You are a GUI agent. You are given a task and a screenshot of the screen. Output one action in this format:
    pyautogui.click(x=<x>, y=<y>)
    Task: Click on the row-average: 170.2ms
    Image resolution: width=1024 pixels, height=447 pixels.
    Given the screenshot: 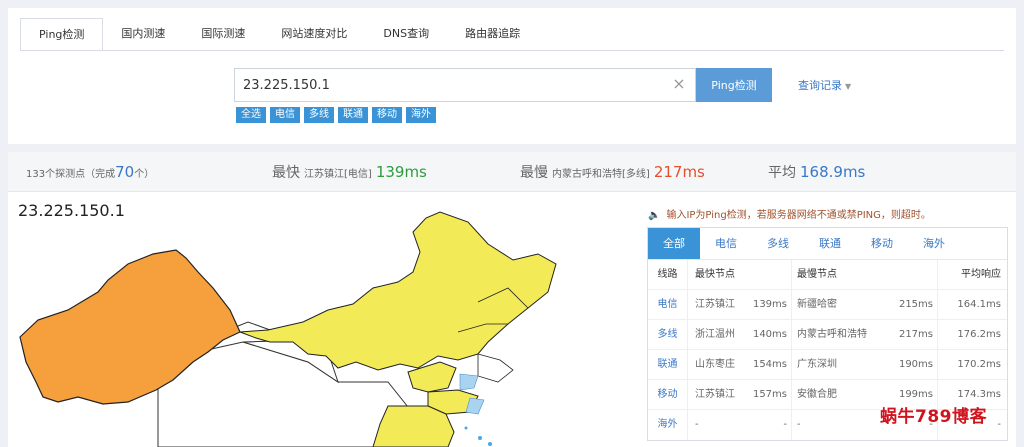 What is the action you would take?
    pyautogui.click(x=979, y=364)
    